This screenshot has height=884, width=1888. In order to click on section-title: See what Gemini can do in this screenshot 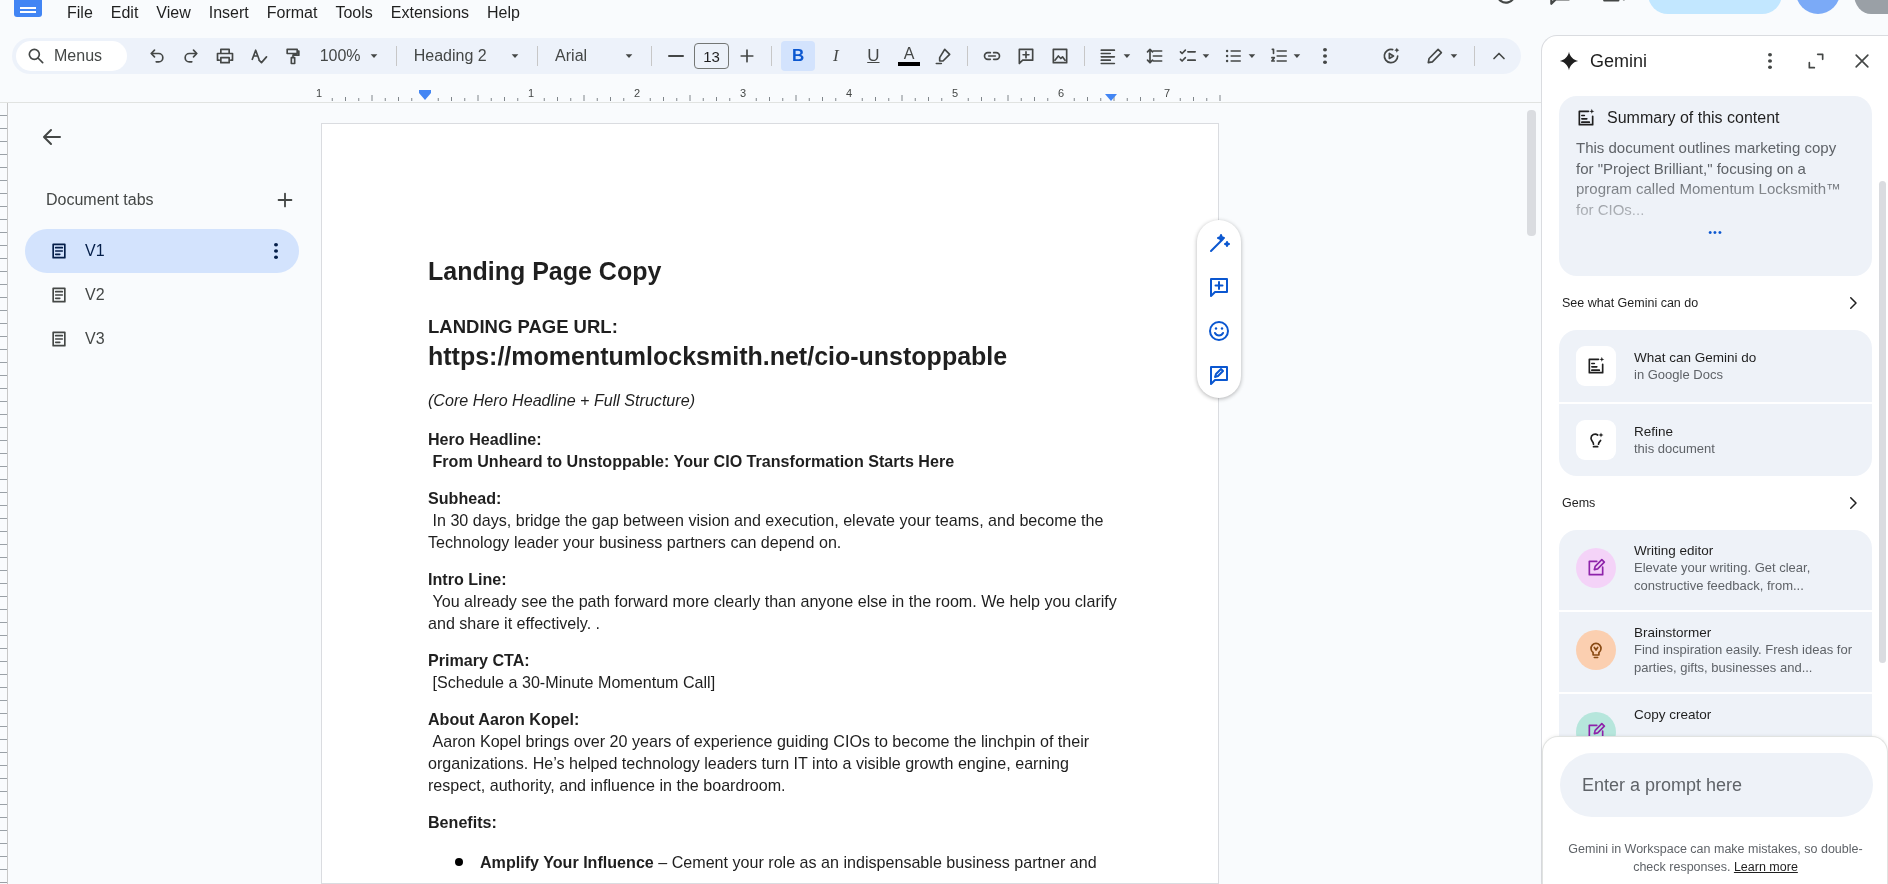, I will do `click(1630, 303)`.